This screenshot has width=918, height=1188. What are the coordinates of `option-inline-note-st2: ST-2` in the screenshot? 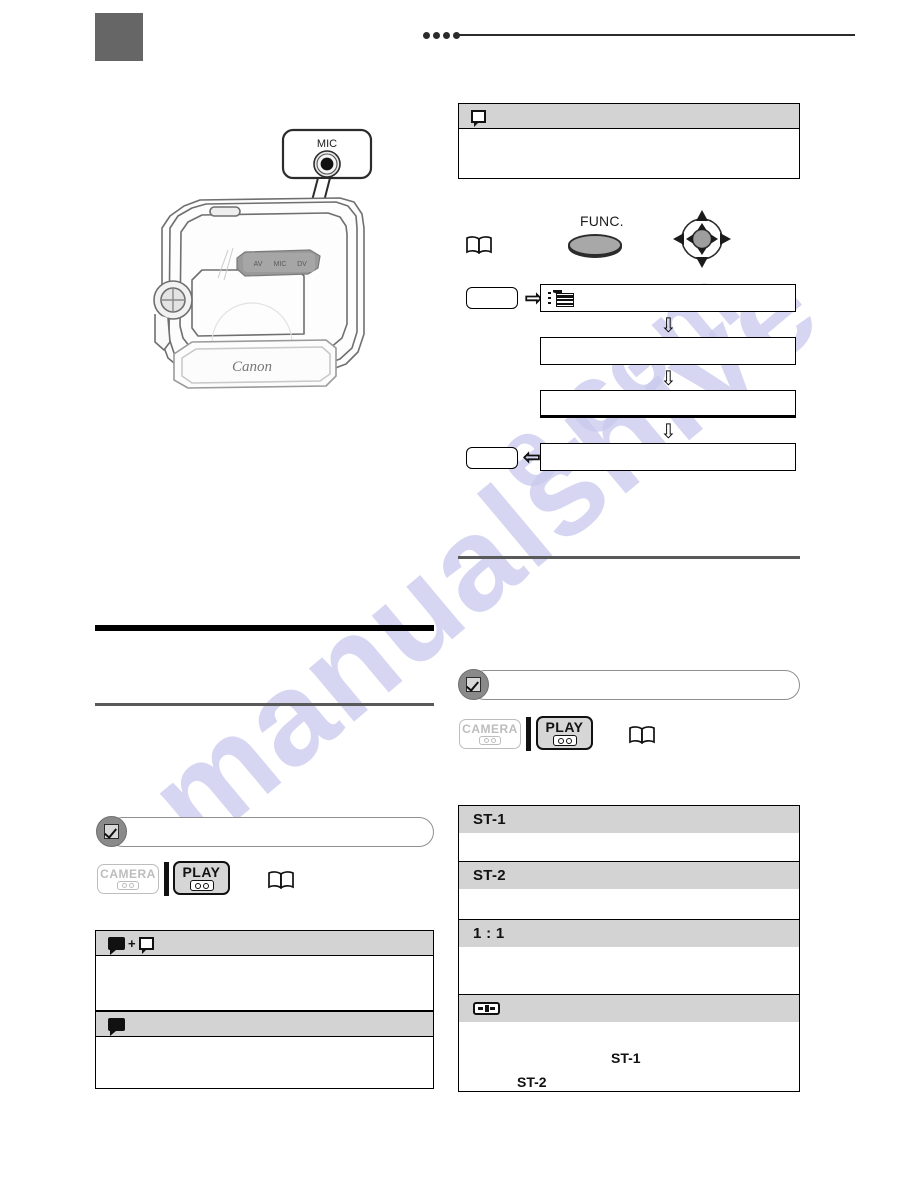 It's located at (532, 1082).